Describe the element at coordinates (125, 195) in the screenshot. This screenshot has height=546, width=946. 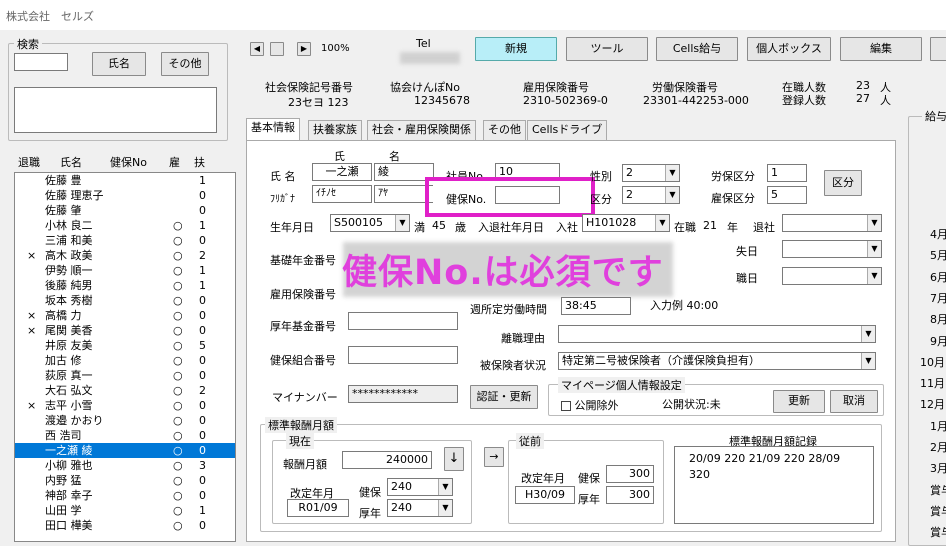
I see `list-item: 佐藤 理恵子 0` at that location.